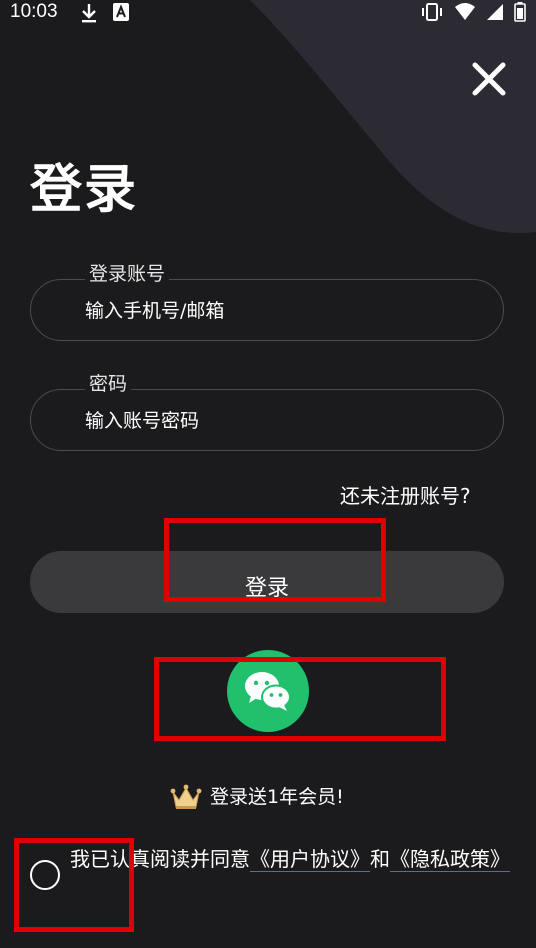 Image resolution: width=536 pixels, height=948 pixels. Describe the element at coordinates (160, 859) in the screenshot. I see `agreement-prefix: 我已认真阅读并同意` at that location.